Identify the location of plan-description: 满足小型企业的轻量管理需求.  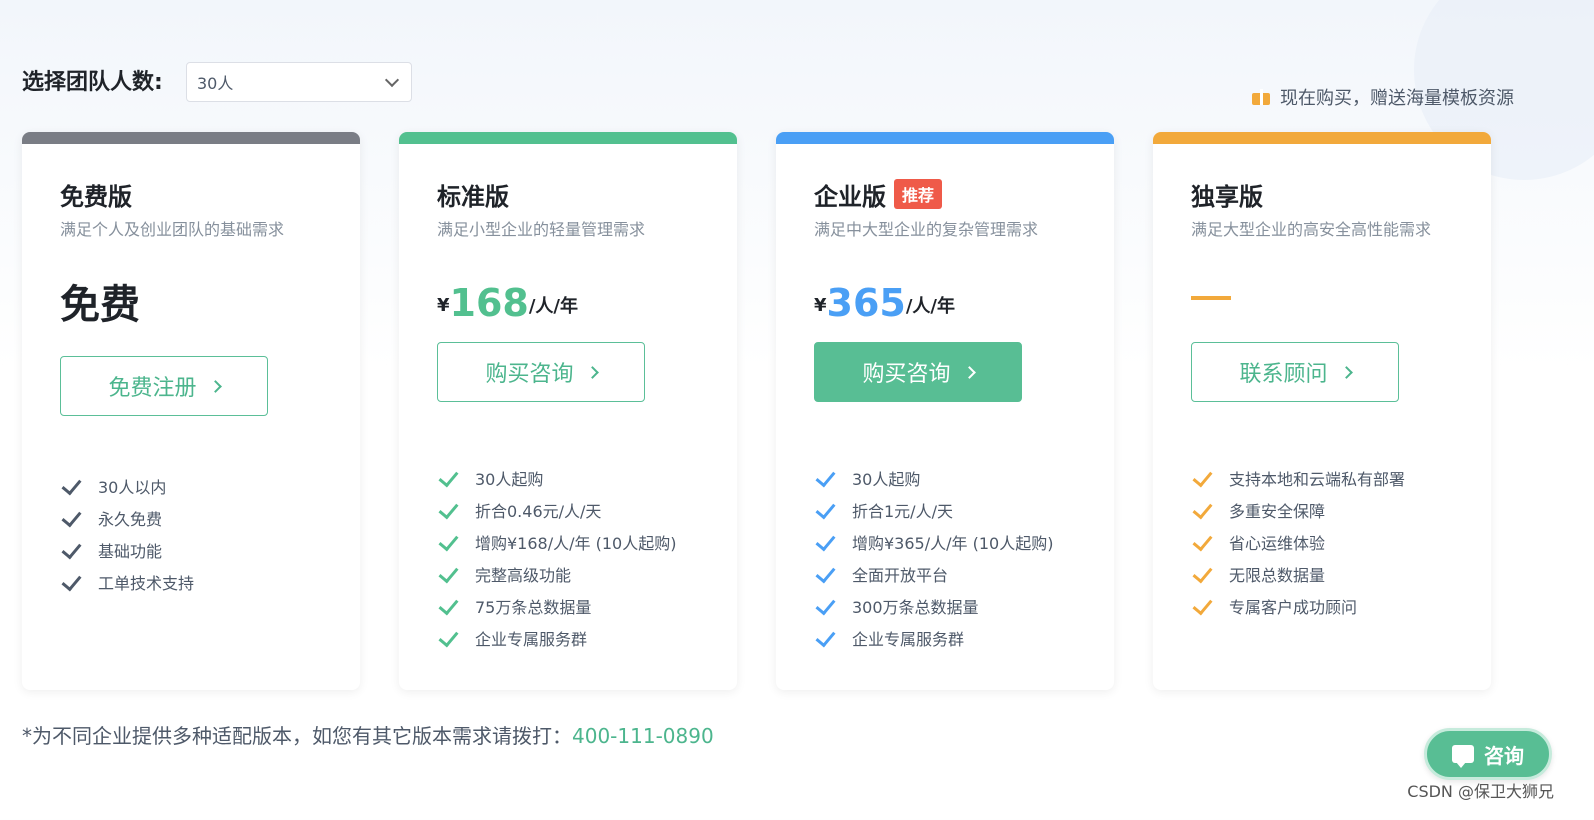
(541, 229).